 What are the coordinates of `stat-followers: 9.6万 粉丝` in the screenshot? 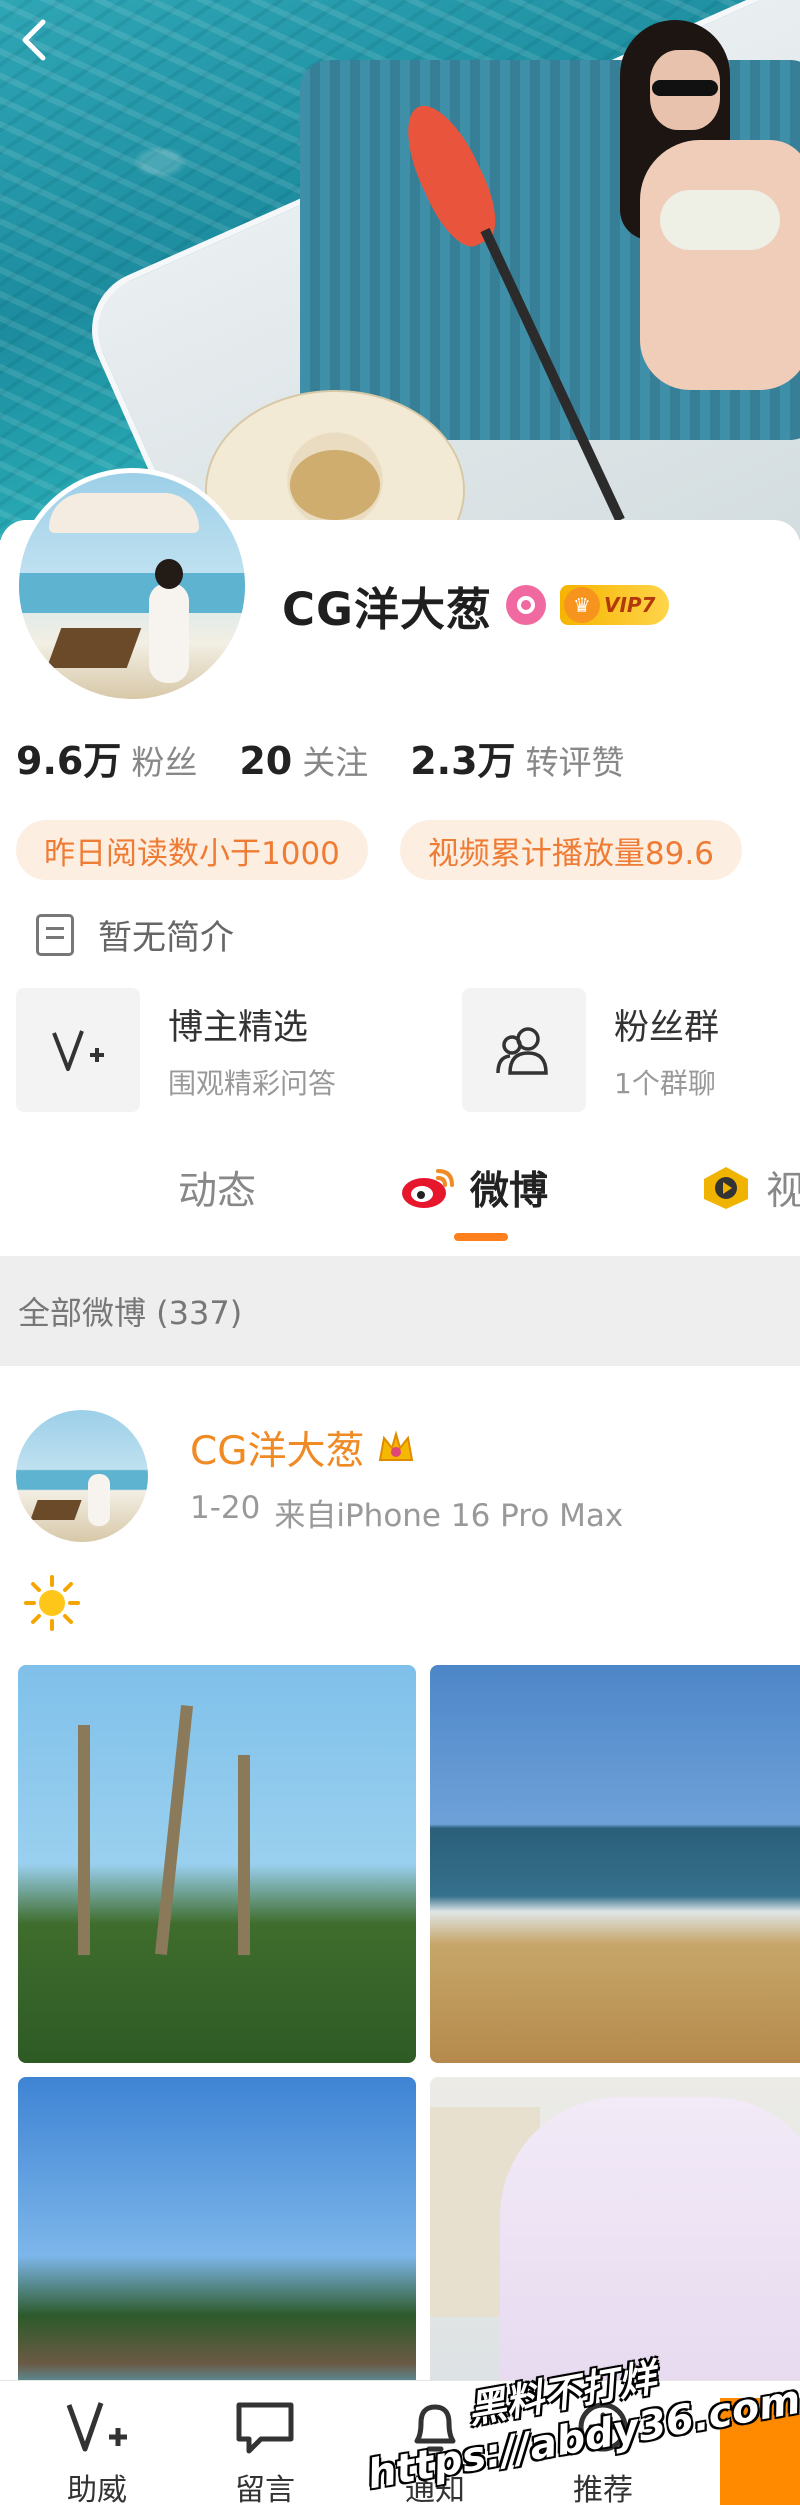 It's located at (106, 757).